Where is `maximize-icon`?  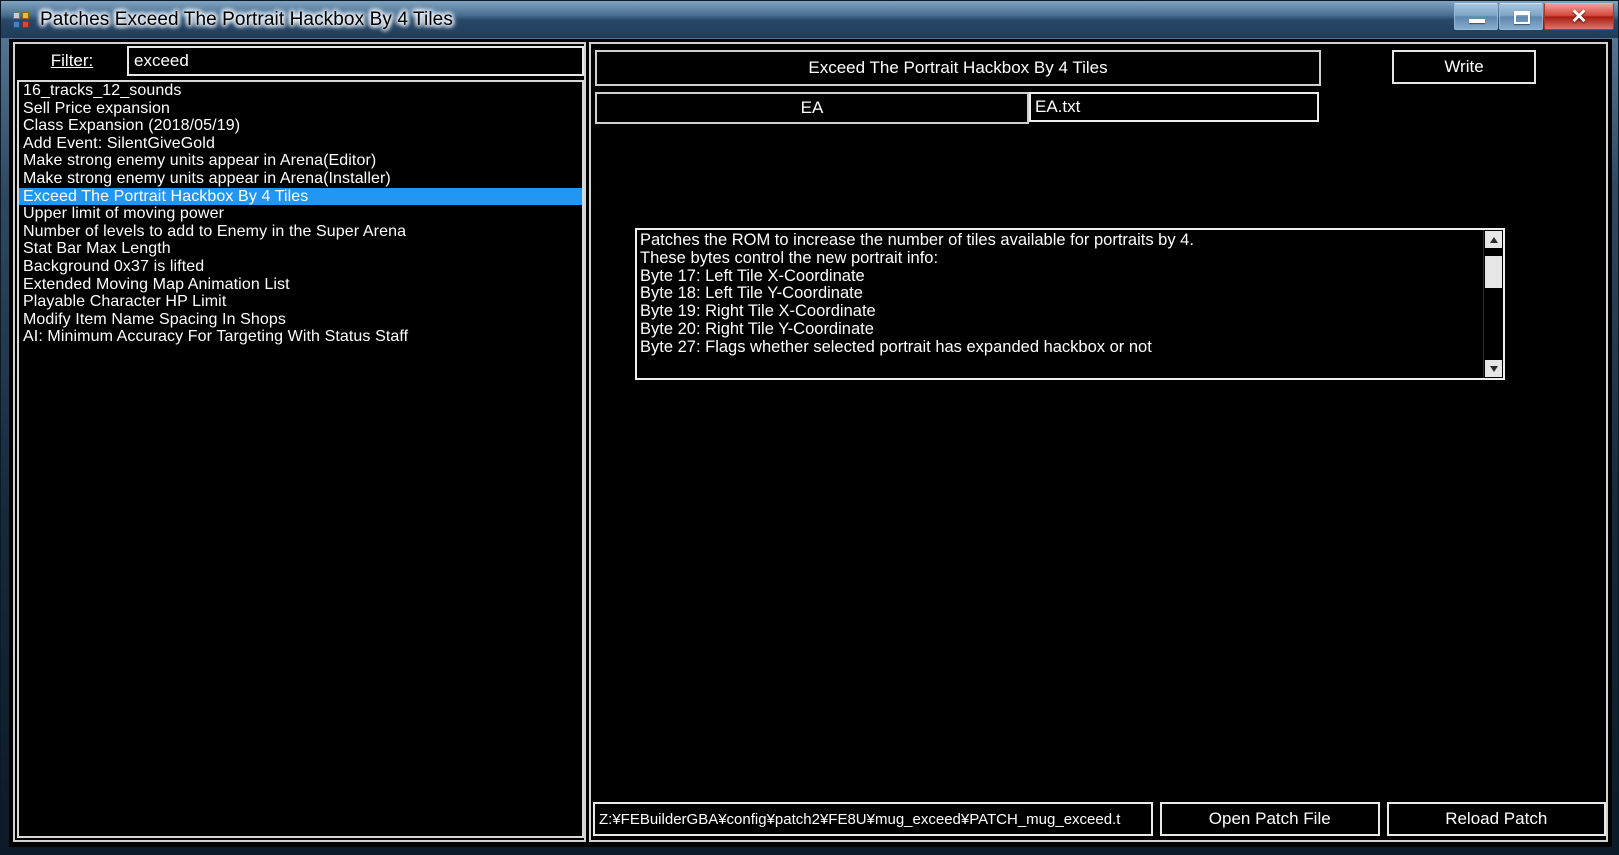
maximize-icon is located at coordinates (1522, 17).